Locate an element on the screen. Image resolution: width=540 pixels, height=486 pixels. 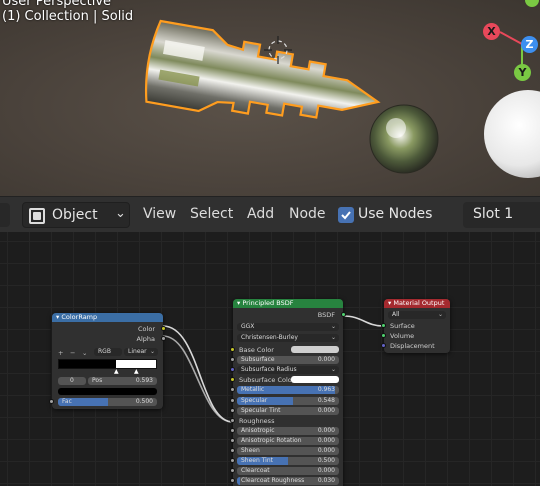
stop-index-field: 0 is located at coordinates (72, 381).